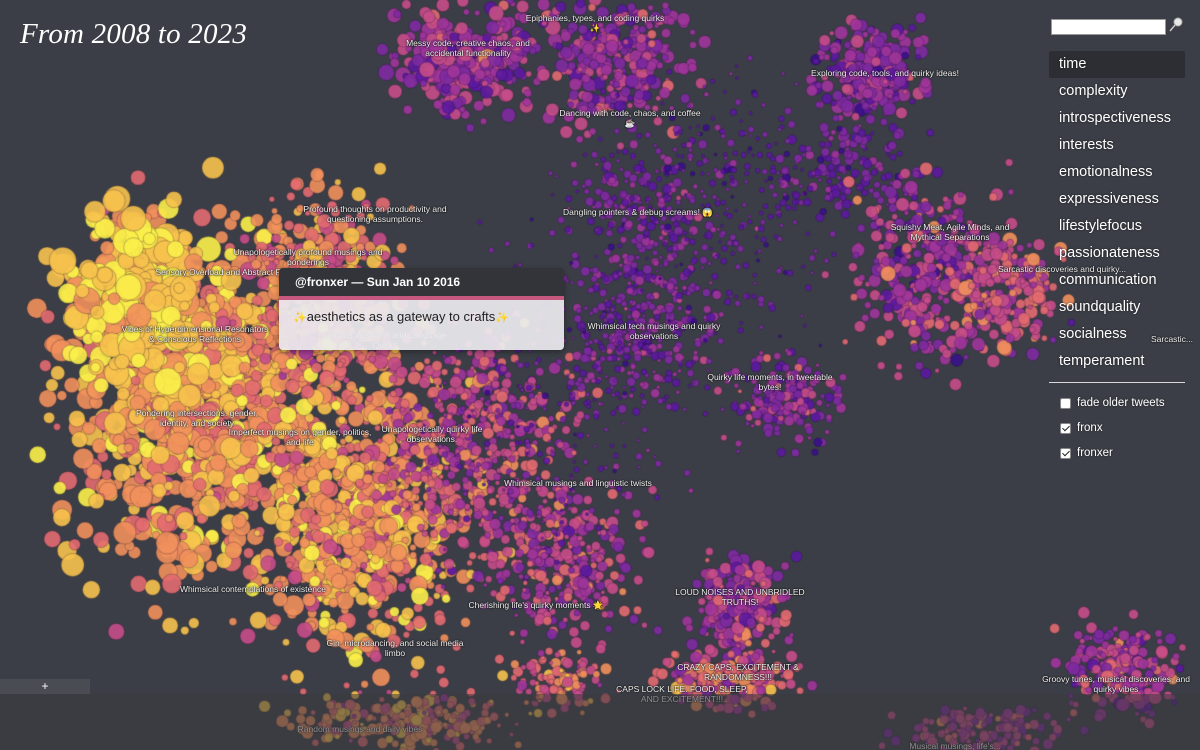 Image resolution: width=1200 pixels, height=750 pixels. I want to click on menu-divider, so click(1117, 382).